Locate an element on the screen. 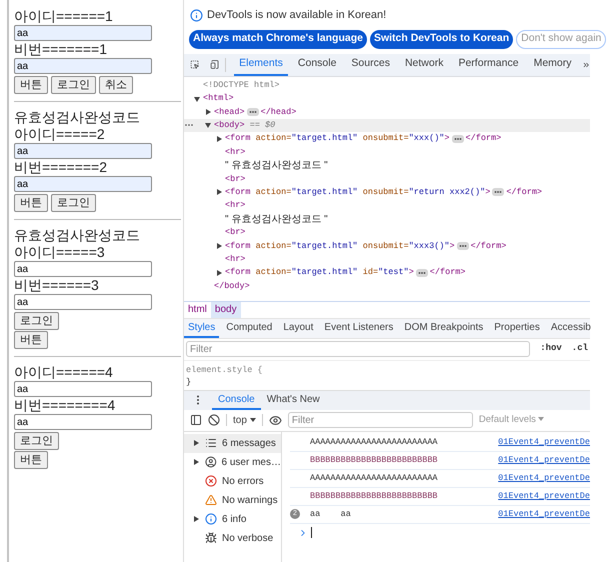  tag-line: <head> is located at coordinates (229, 112).